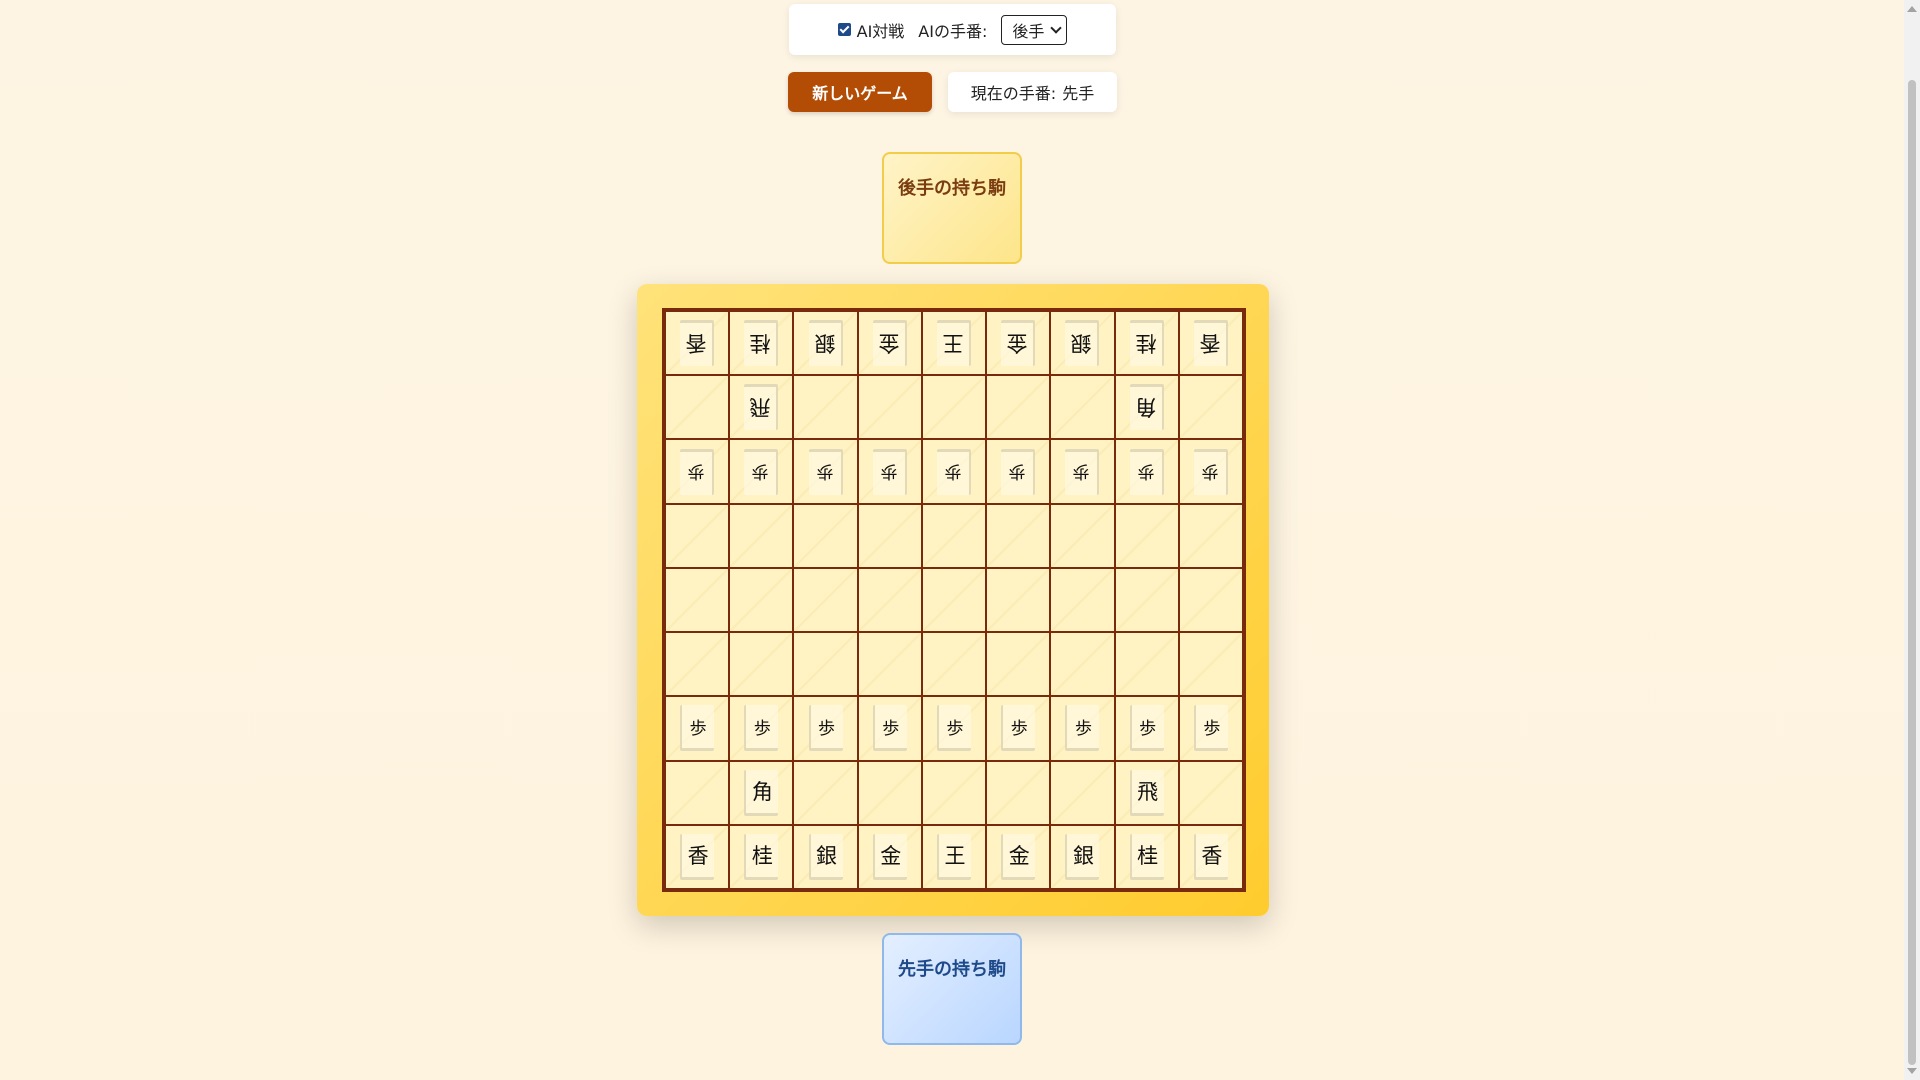 Image resolution: width=1920 pixels, height=1080 pixels. What do you see at coordinates (1912, 9) in the screenshot?
I see `scroll-up-icon` at bounding box center [1912, 9].